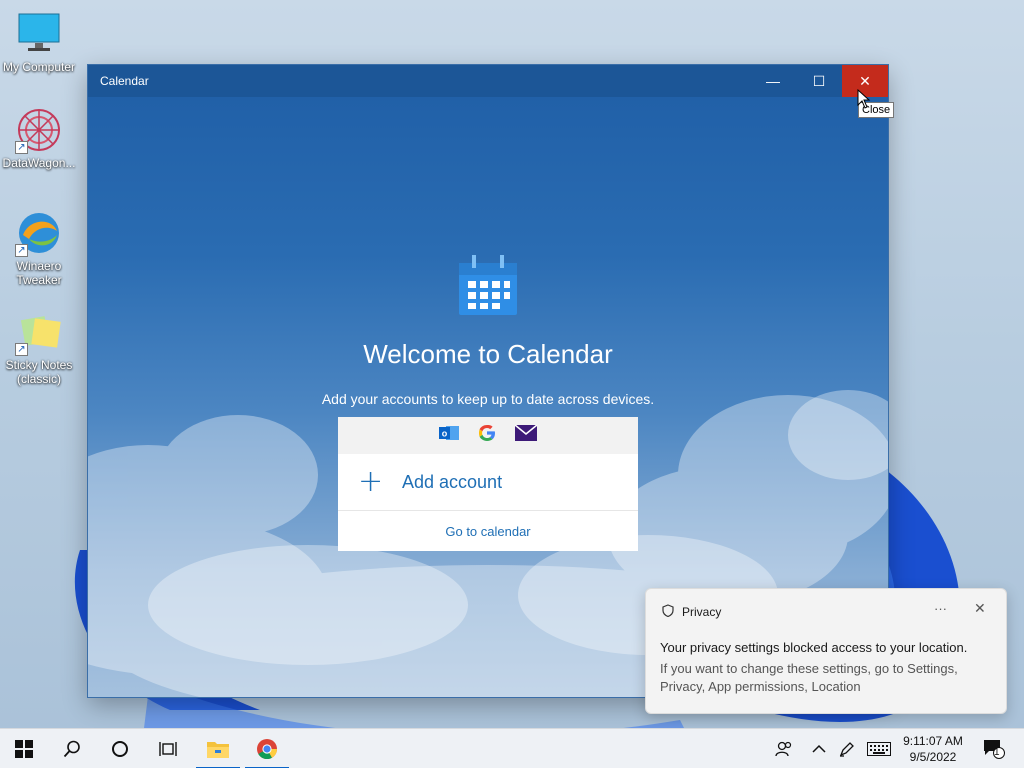  What do you see at coordinates (940, 608) in the screenshot?
I see `more-options-icon: ···` at bounding box center [940, 608].